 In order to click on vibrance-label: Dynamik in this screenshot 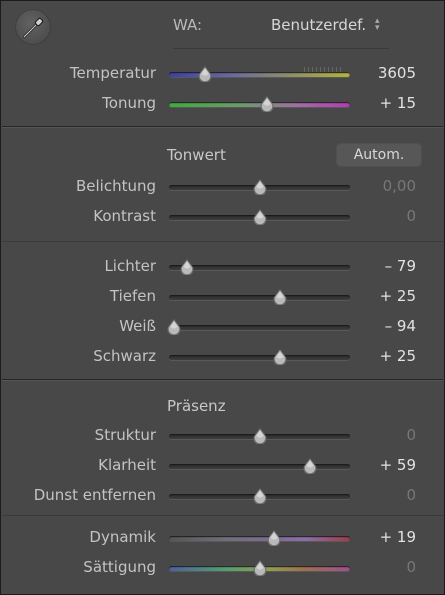, I will do `click(122, 537)`.